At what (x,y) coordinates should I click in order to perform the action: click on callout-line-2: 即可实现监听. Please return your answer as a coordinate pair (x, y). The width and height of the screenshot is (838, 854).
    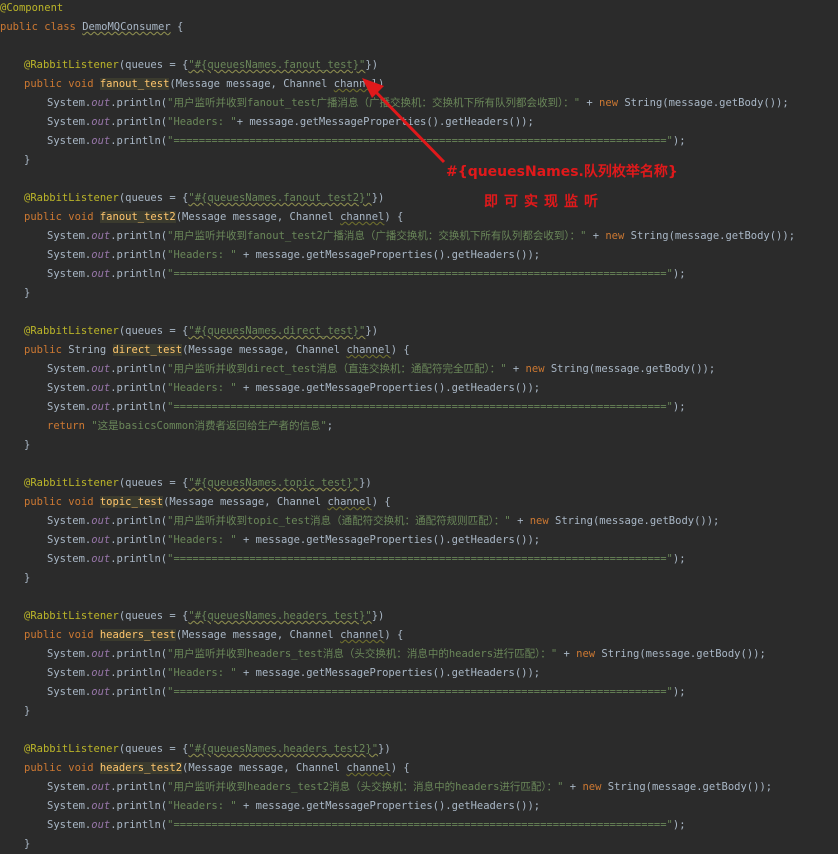
    Looking at the image, I should click on (544, 202).